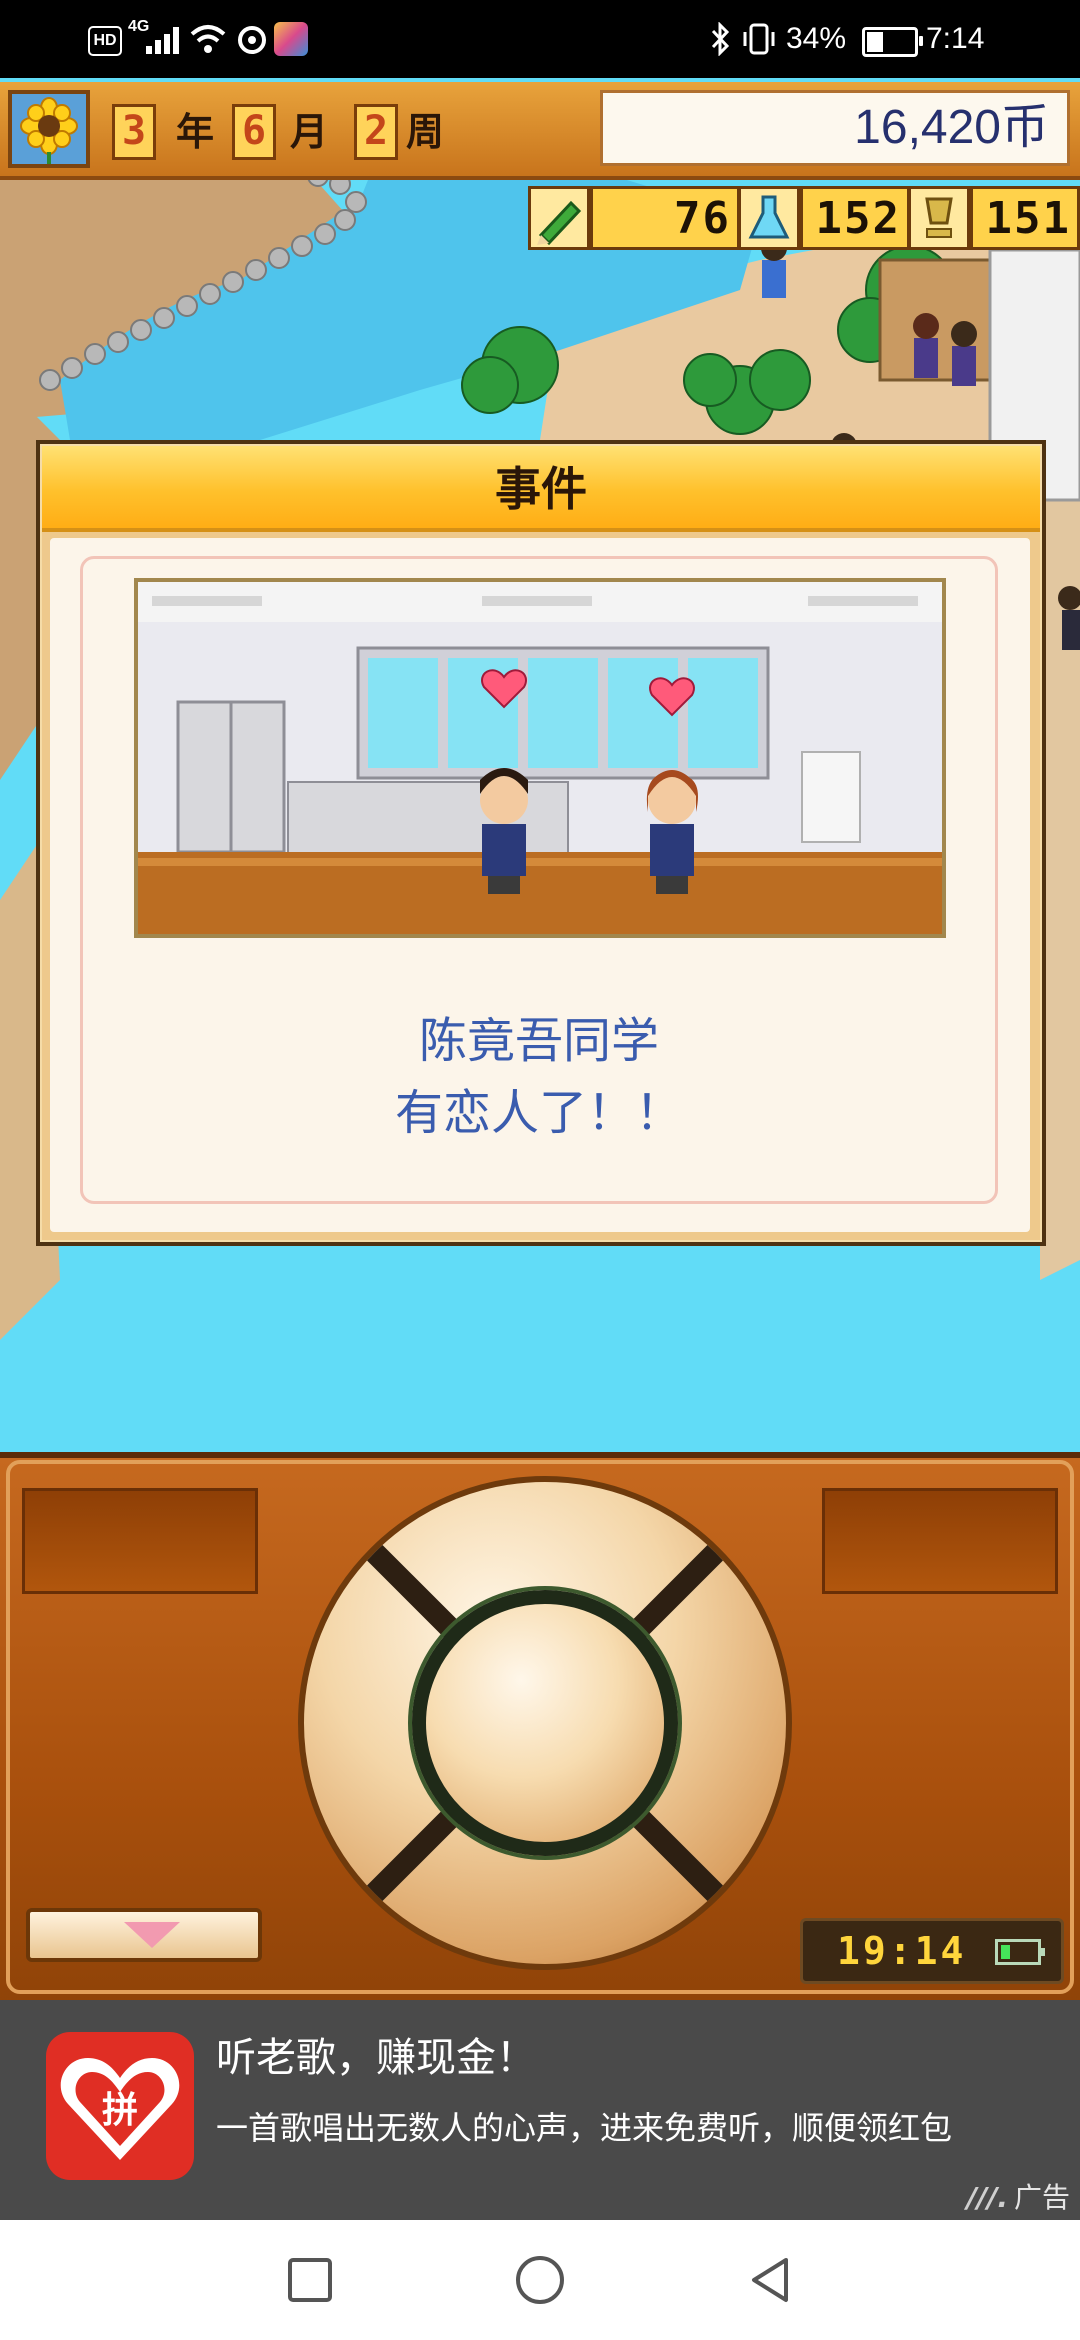 The image size is (1080, 2340). I want to click on research-stat: 152, so click(855, 218).